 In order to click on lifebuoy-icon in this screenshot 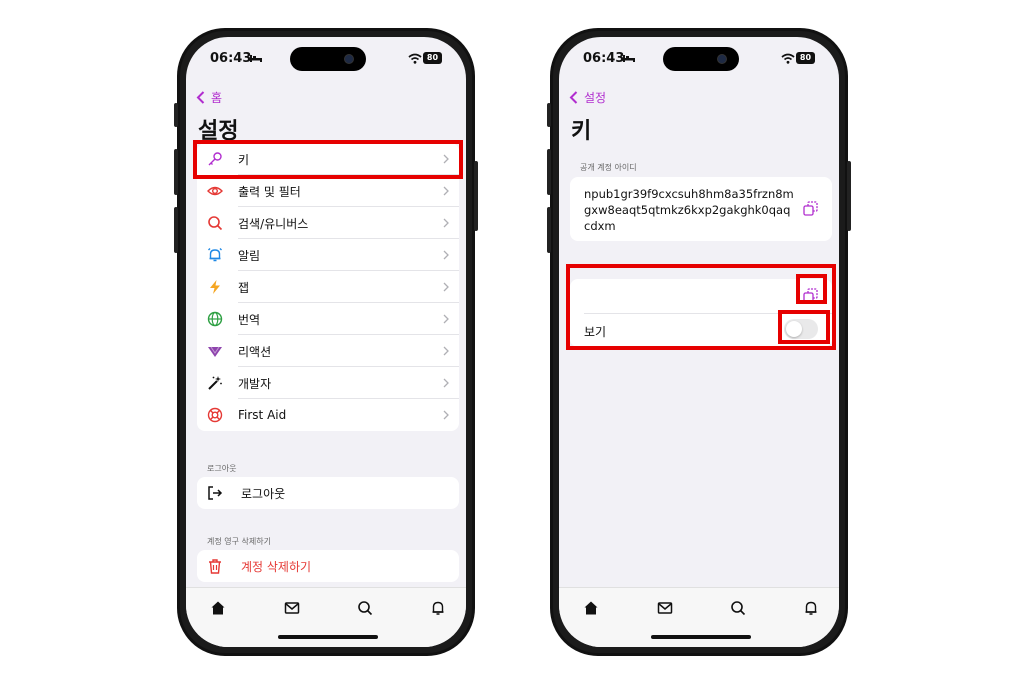, I will do `click(215, 415)`.